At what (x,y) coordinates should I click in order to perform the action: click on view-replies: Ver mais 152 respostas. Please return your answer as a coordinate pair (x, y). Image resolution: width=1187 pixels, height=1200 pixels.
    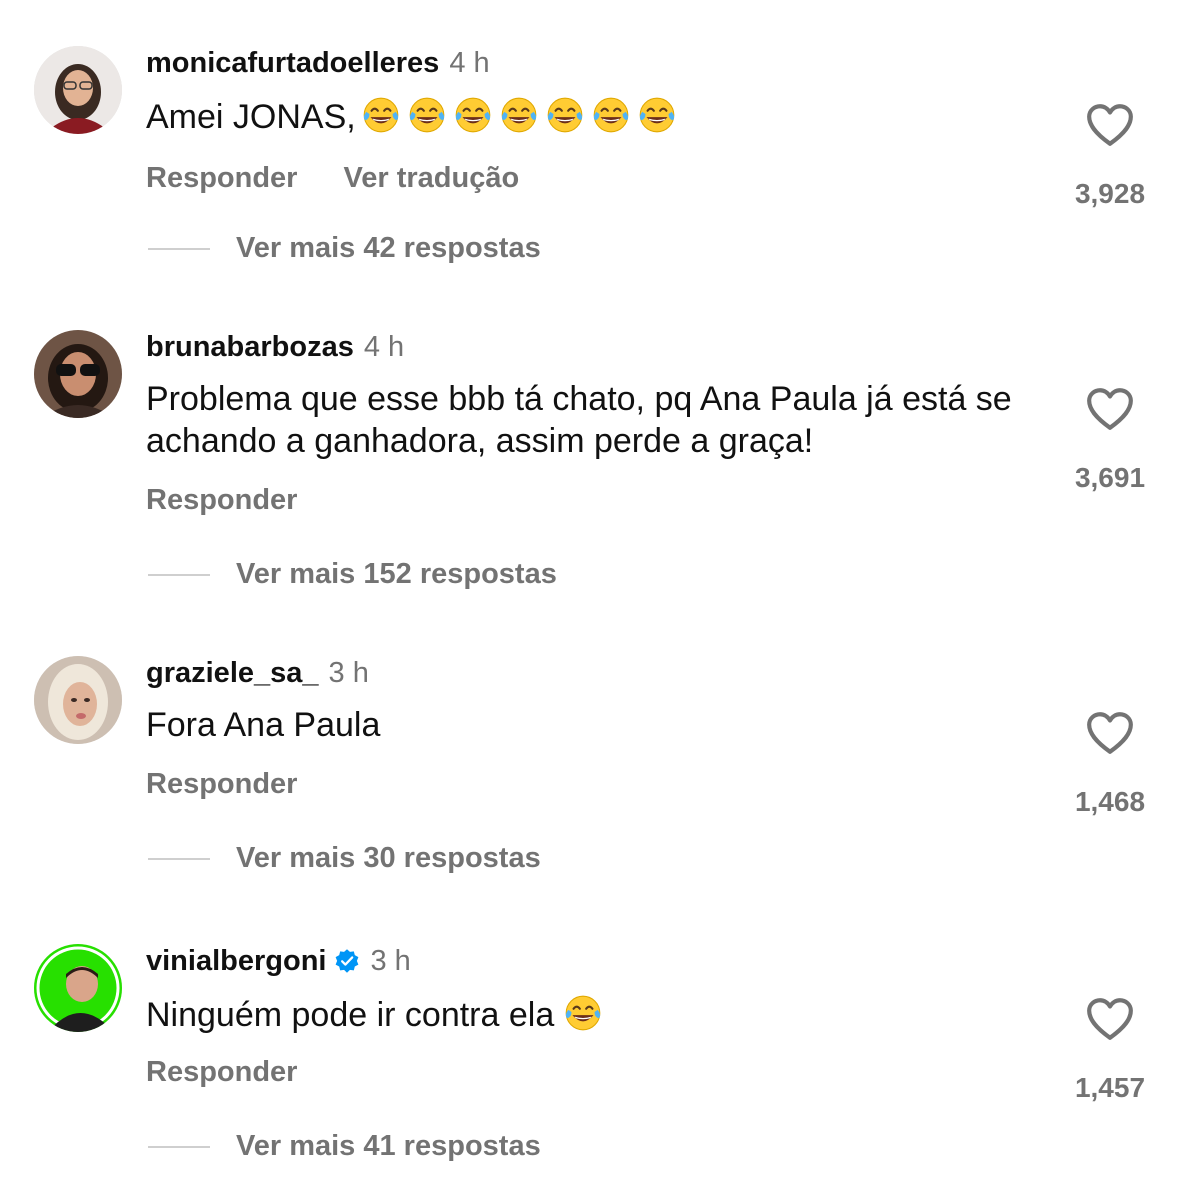
    Looking at the image, I should click on (352, 574).